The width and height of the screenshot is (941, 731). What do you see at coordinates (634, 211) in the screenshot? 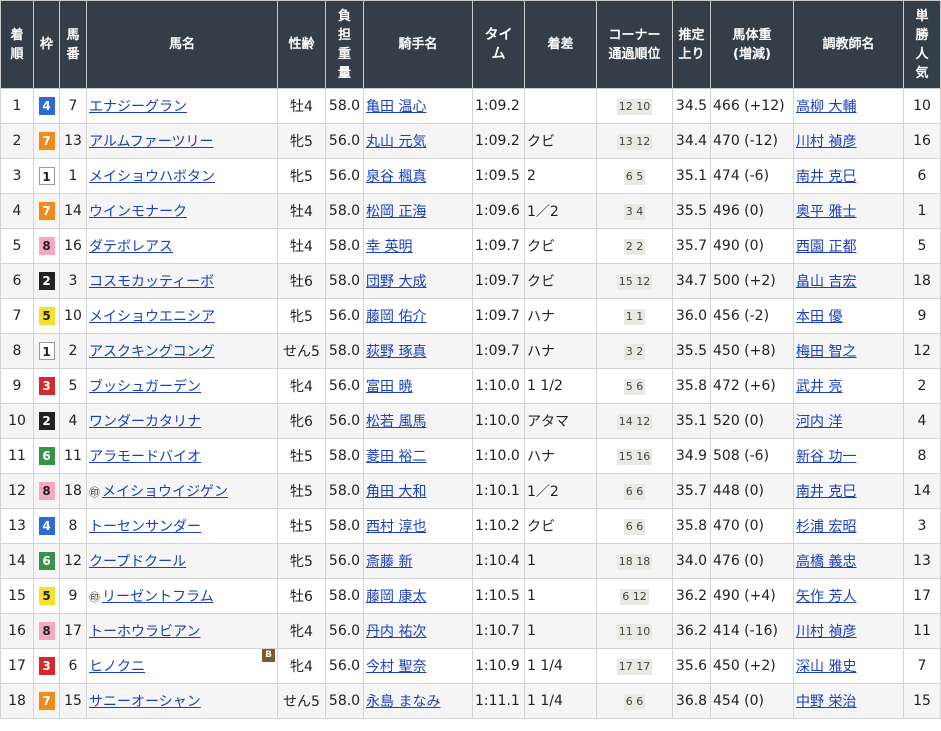
I see `corner-order: 3 4` at bounding box center [634, 211].